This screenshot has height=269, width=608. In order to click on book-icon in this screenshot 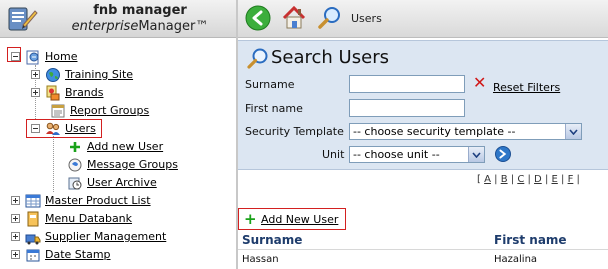, I will do `click(33, 218)`.